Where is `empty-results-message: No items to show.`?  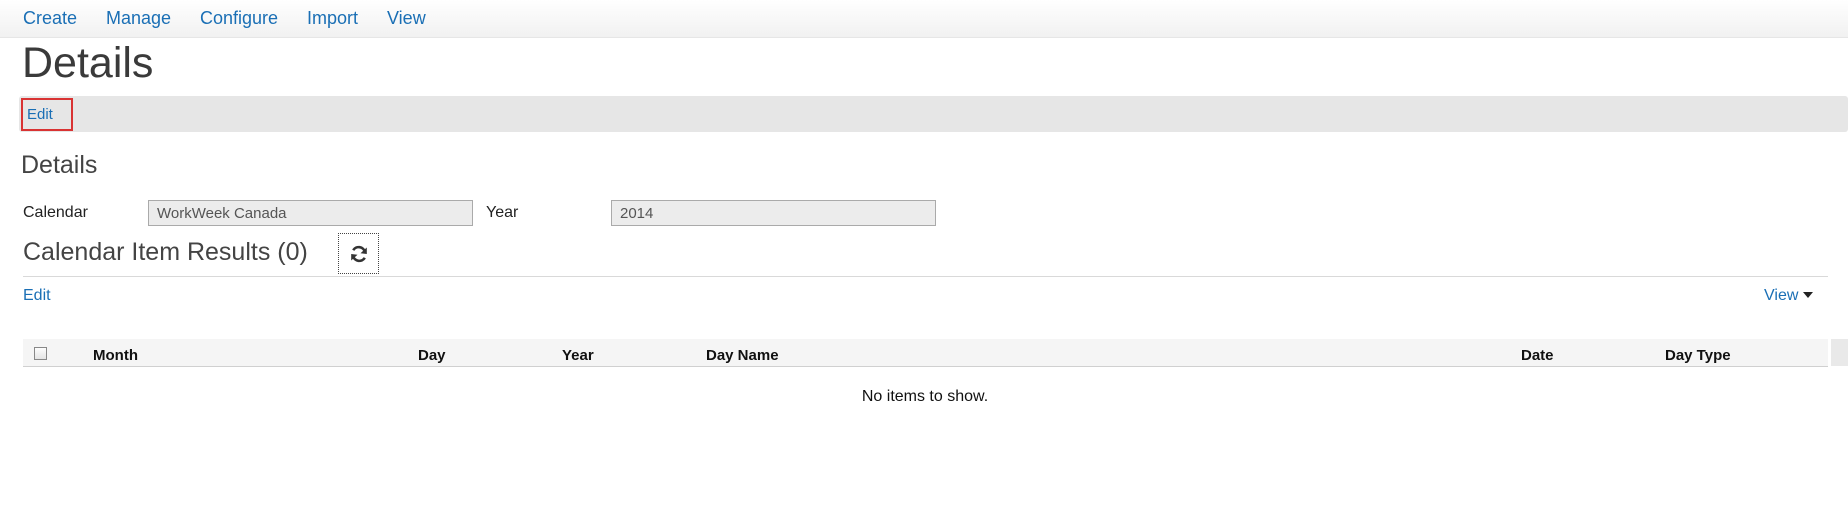
empty-results-message: No items to show. is located at coordinates (925, 396).